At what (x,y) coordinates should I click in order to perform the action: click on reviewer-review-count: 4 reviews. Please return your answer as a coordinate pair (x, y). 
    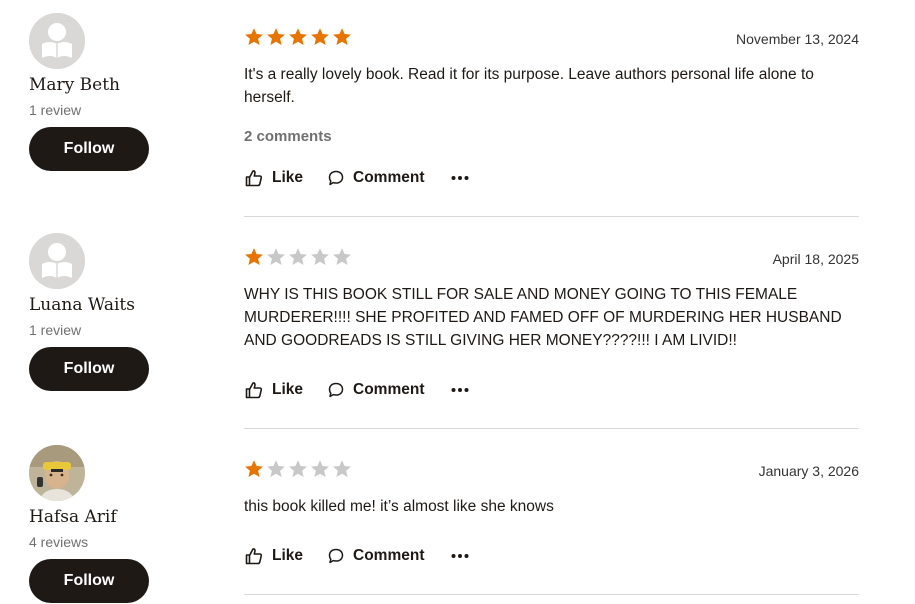
    Looking at the image, I should click on (59, 542).